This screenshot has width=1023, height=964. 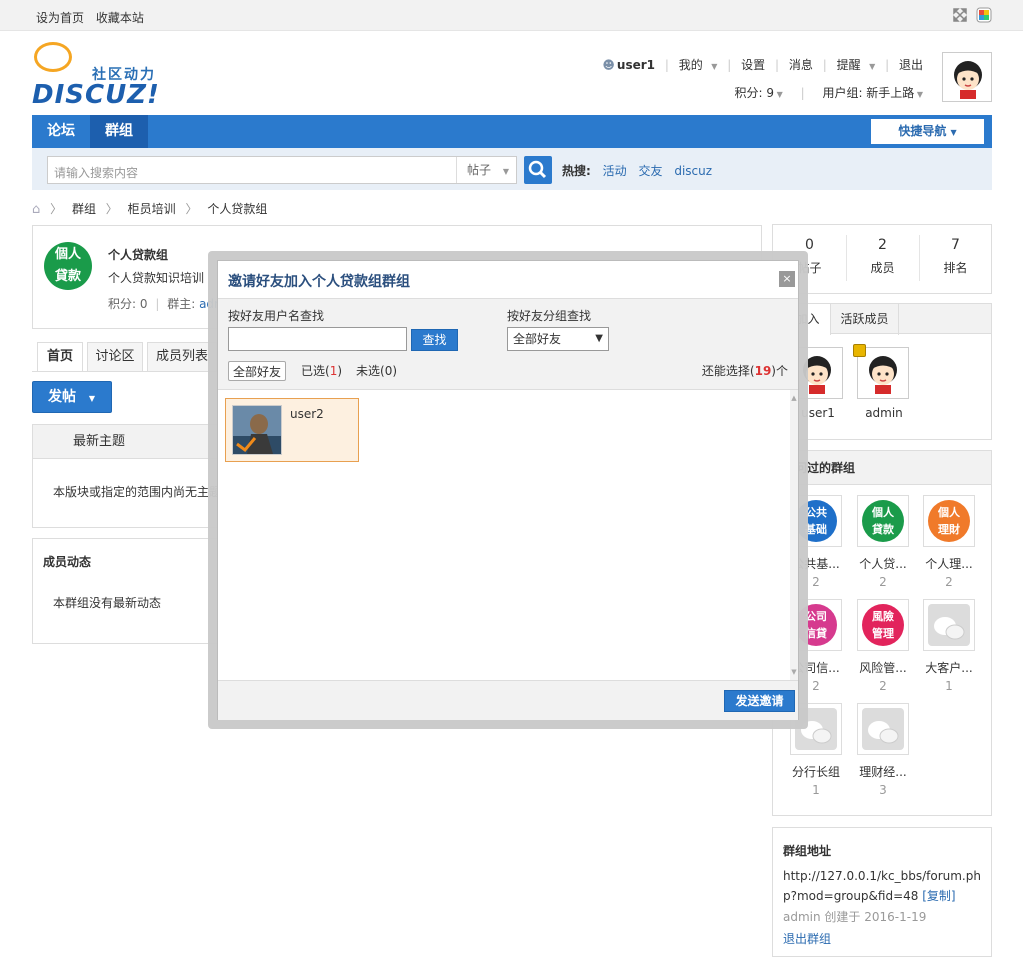 What do you see at coordinates (794, 672) in the screenshot?
I see `scroll-down-icon: ▼` at bounding box center [794, 672].